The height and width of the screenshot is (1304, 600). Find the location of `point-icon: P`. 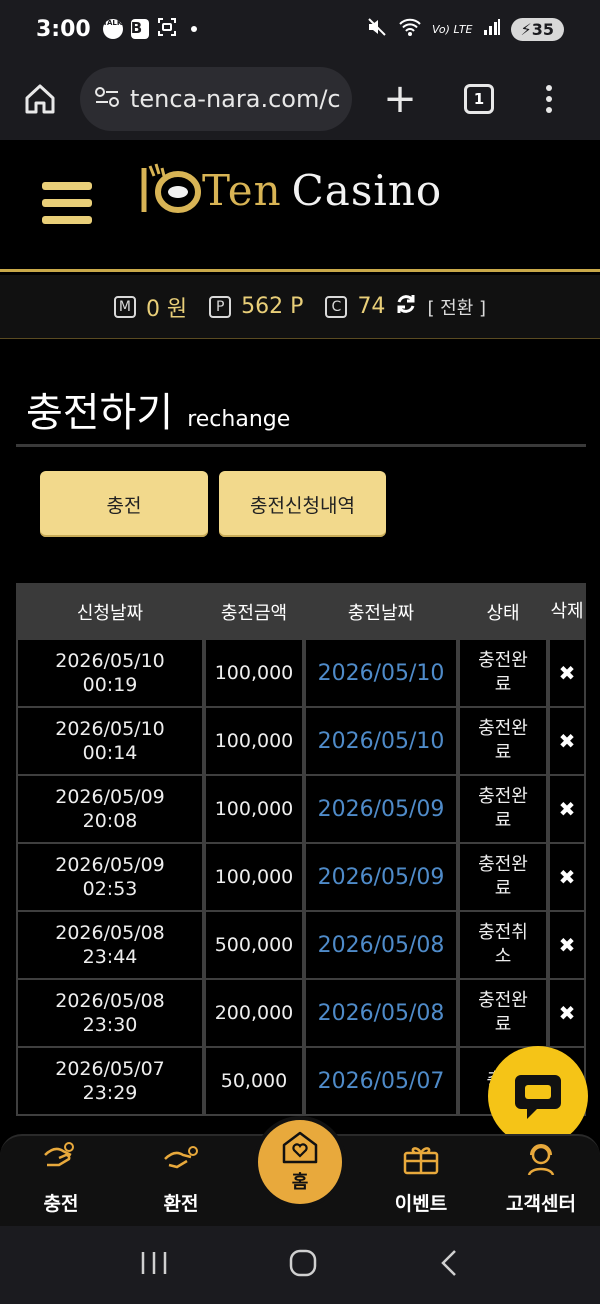

point-icon: P is located at coordinates (220, 306).